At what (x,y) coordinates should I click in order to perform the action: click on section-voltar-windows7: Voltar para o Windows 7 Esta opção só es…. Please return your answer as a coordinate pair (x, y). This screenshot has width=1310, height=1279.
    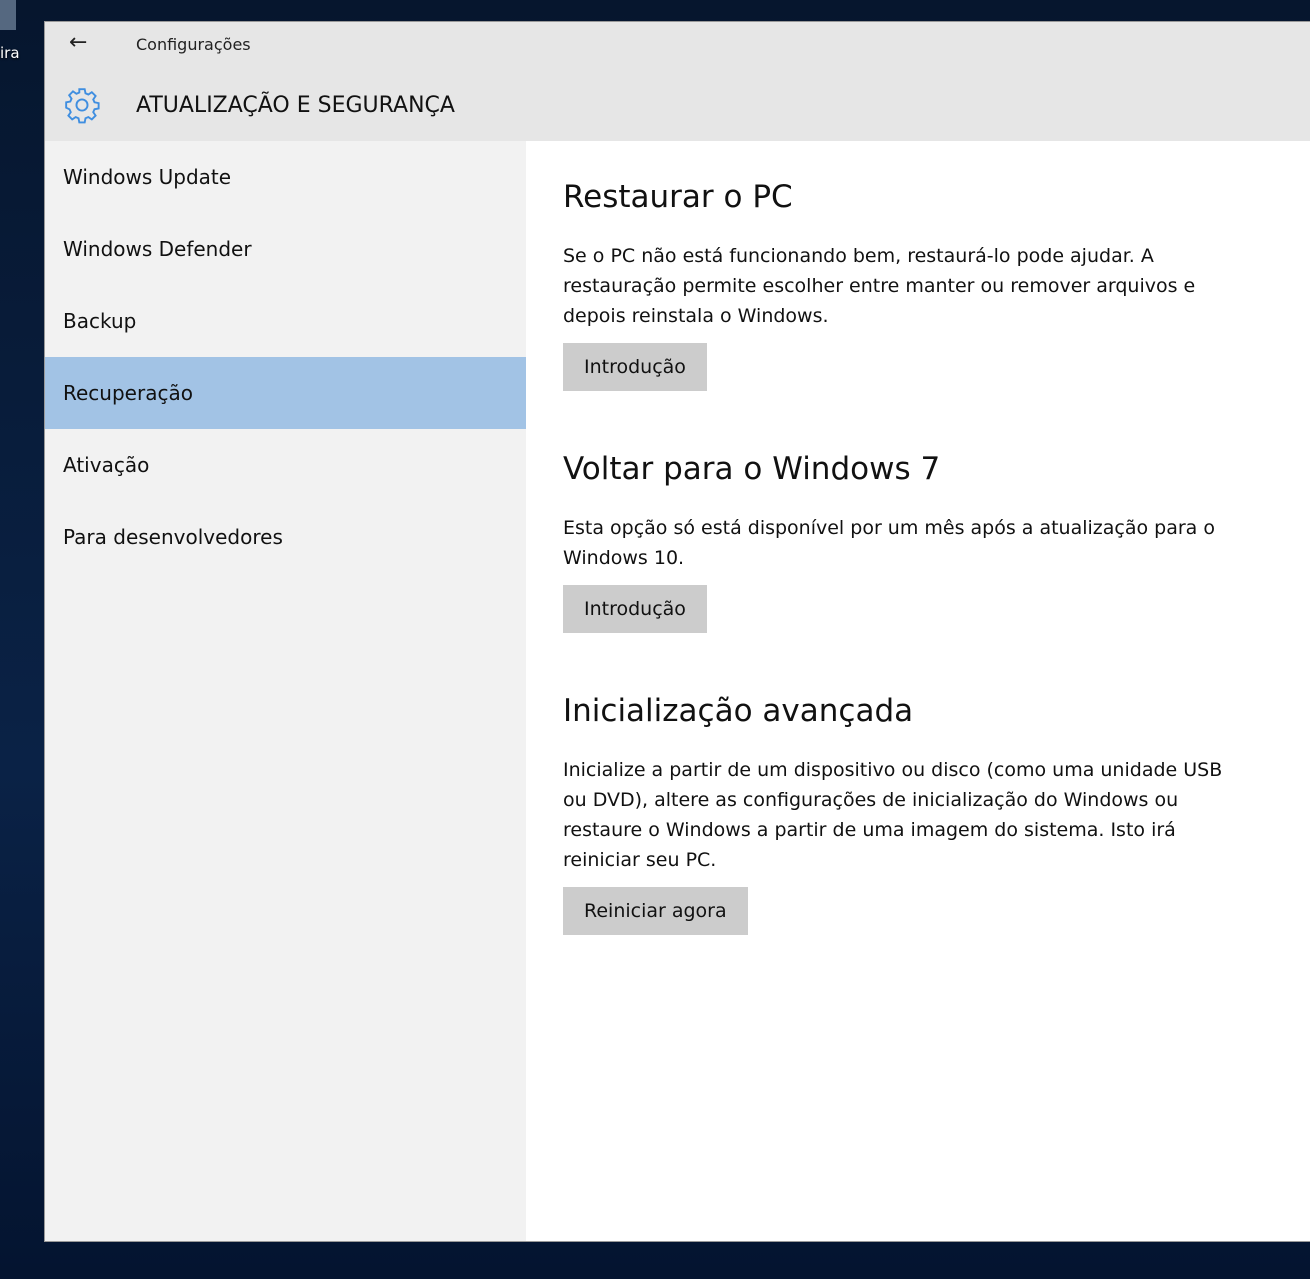
    Looking at the image, I should click on (936, 542).